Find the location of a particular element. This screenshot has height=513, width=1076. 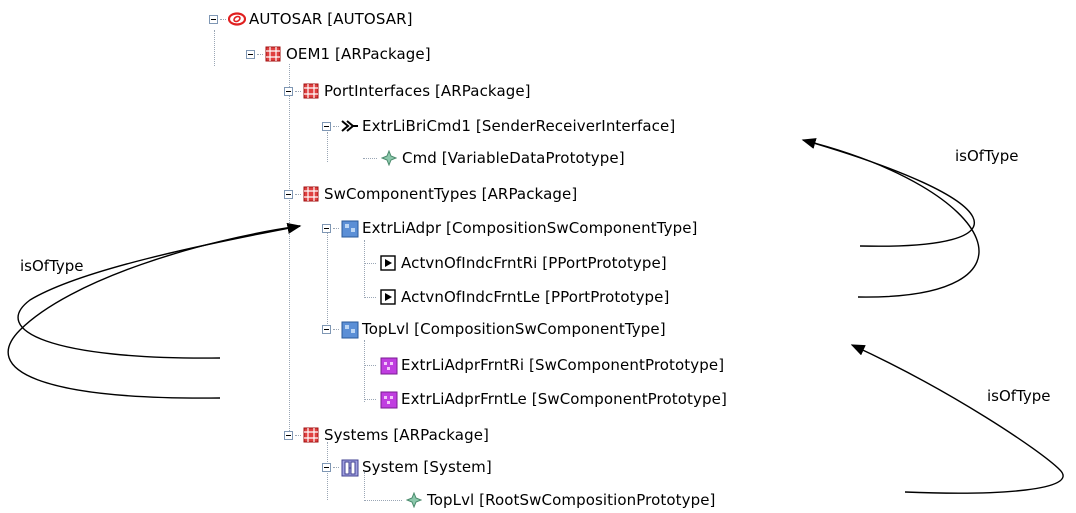

arrow-isoftype-composition is located at coordinates (159, 290).